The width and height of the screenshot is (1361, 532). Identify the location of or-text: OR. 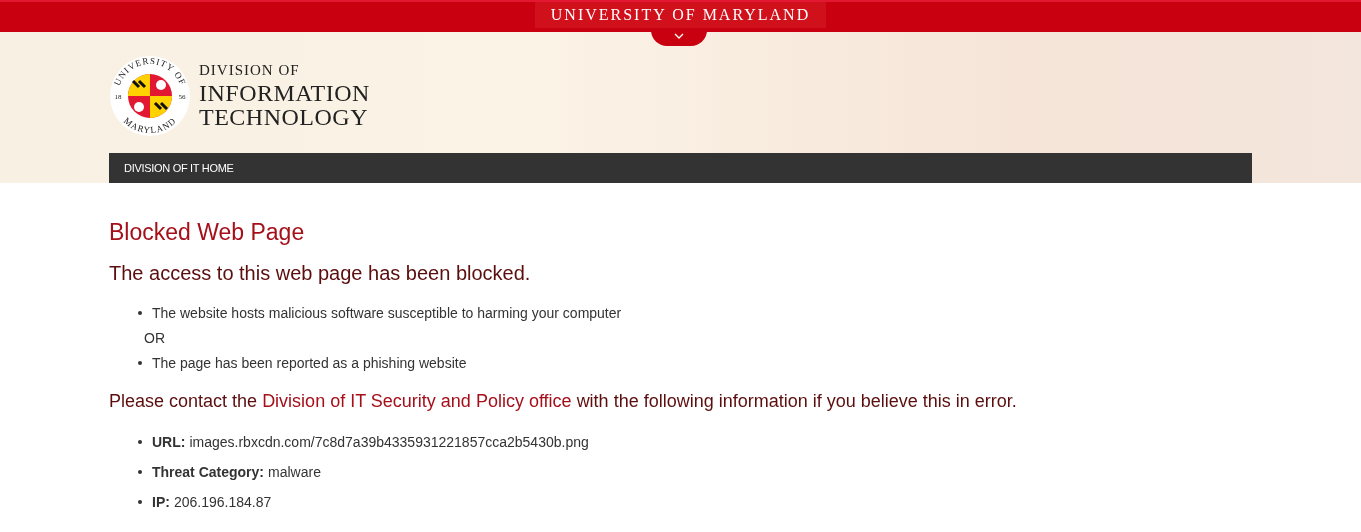
(154, 337).